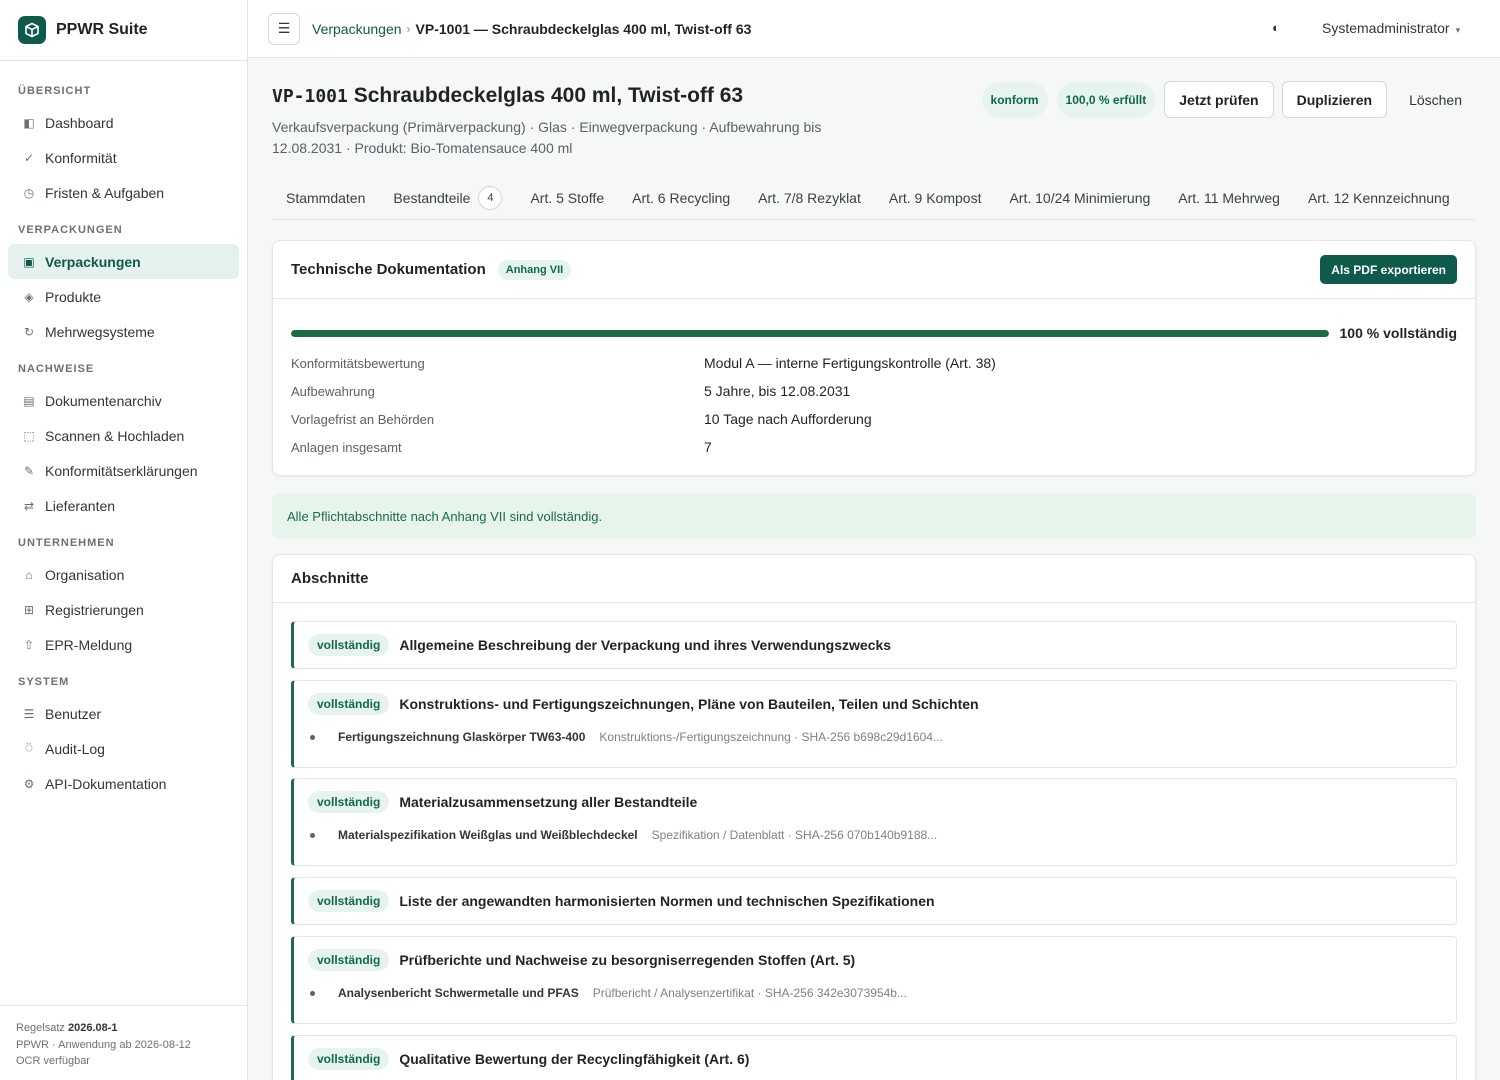 Image resolution: width=1500 pixels, height=1080 pixels. Describe the element at coordinates (29, 644) in the screenshot. I see `epr-meldung-icon: ⇧` at that location.